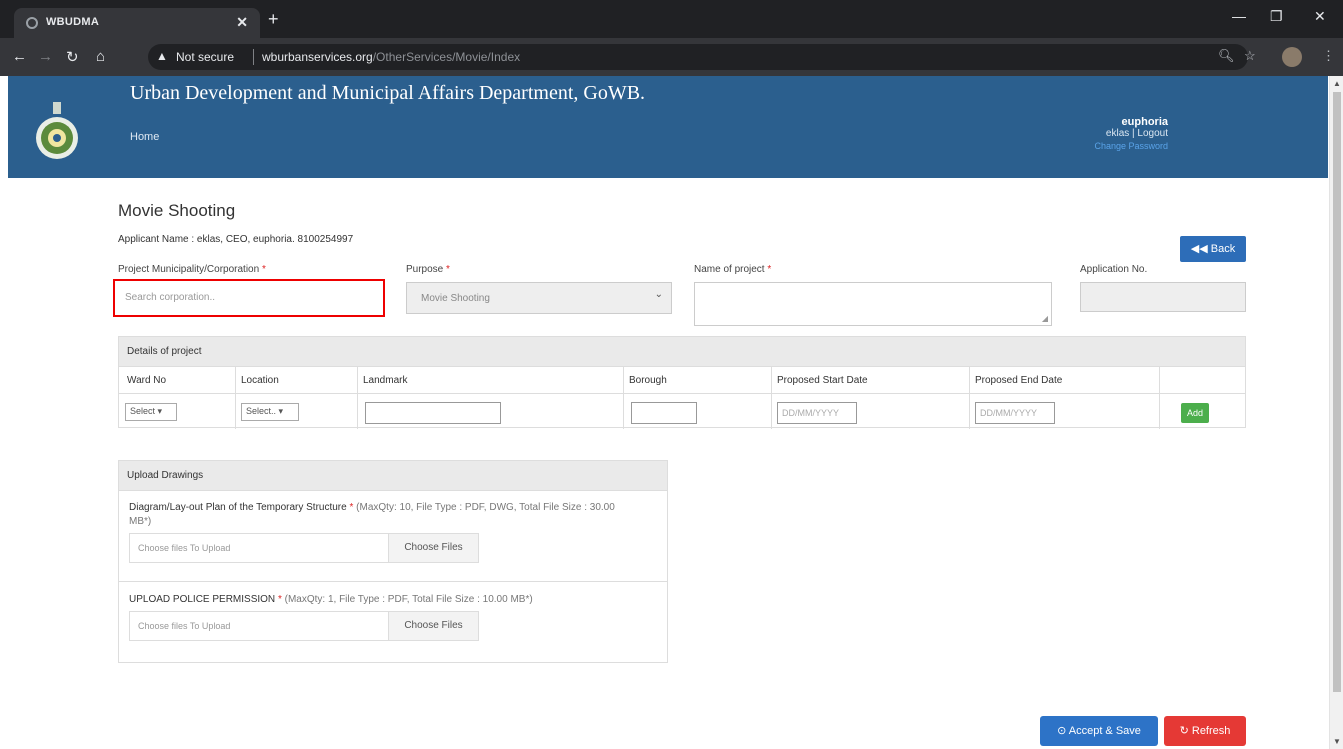 This screenshot has height=749, width=1343. I want to click on col-borough: Borough, so click(648, 380).